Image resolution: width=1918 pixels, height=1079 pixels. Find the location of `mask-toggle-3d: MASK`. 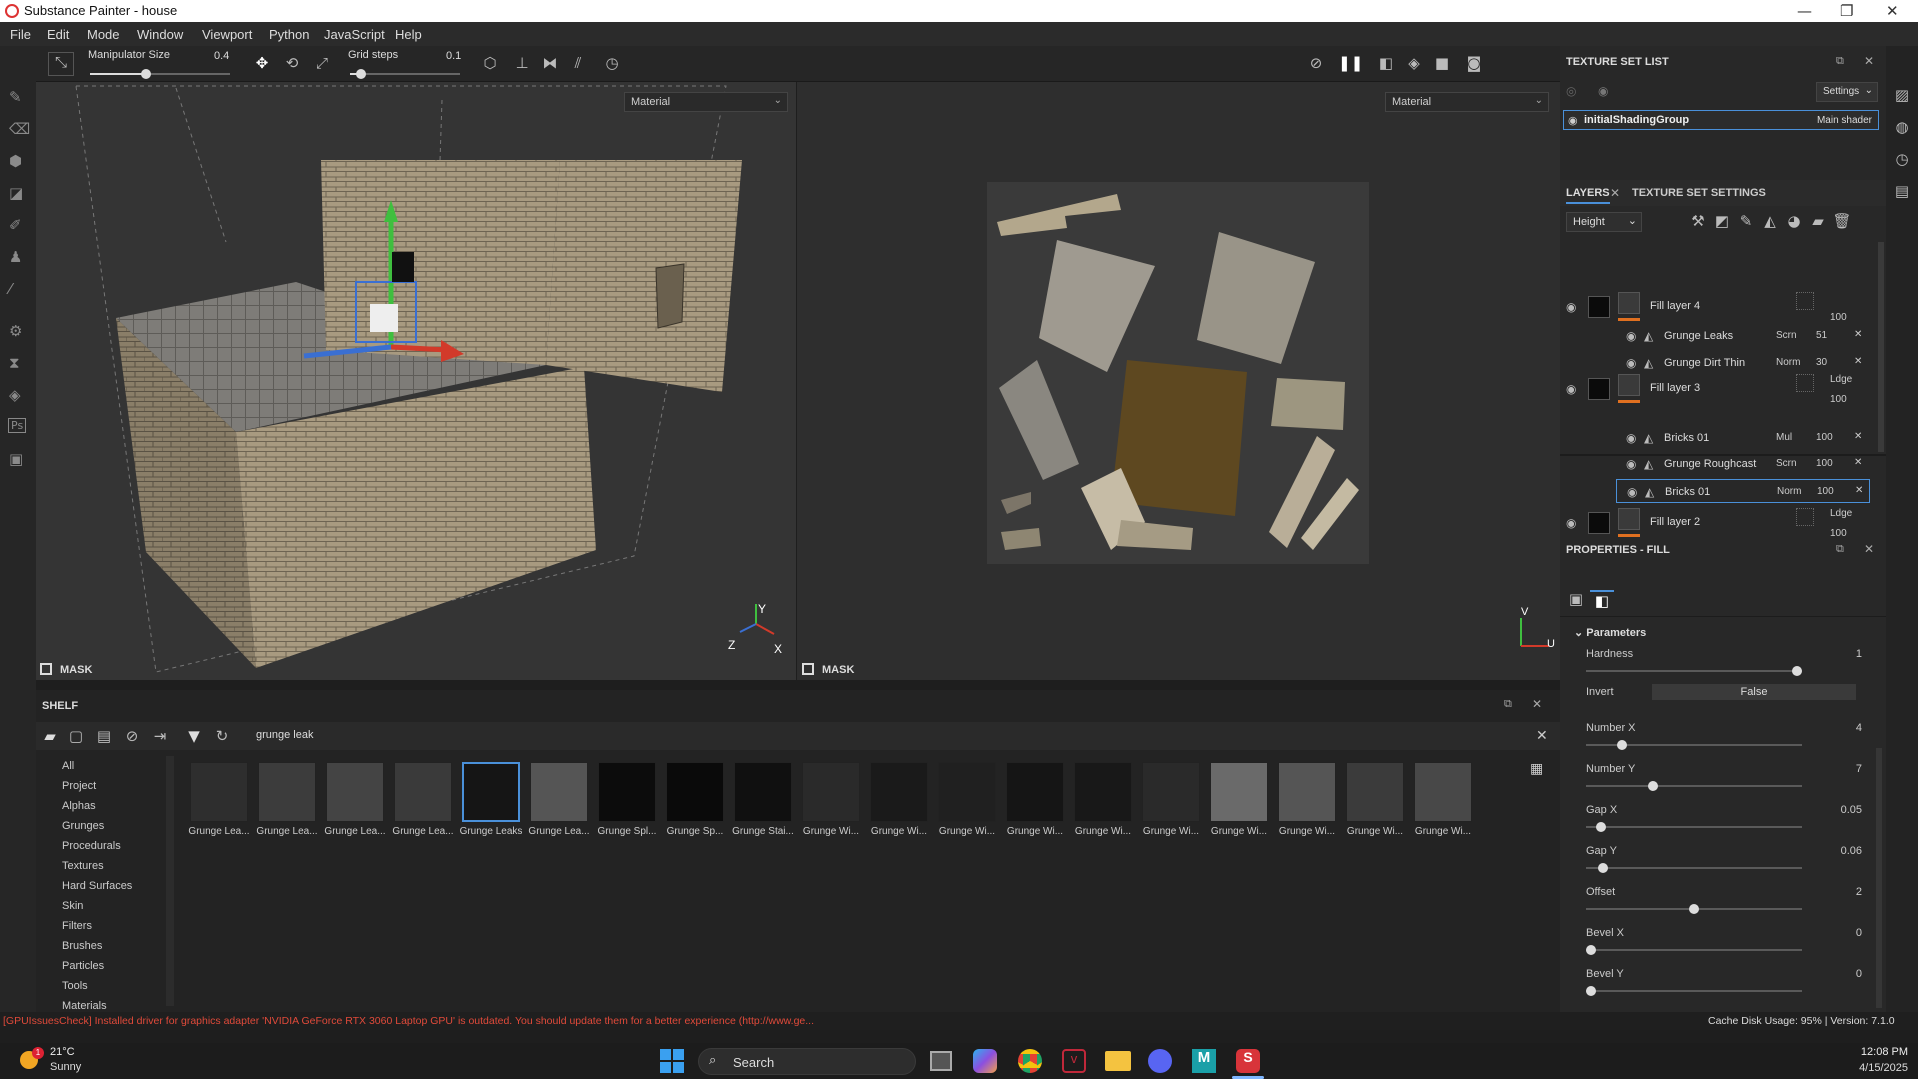

mask-toggle-3d: MASK is located at coordinates (66, 669).